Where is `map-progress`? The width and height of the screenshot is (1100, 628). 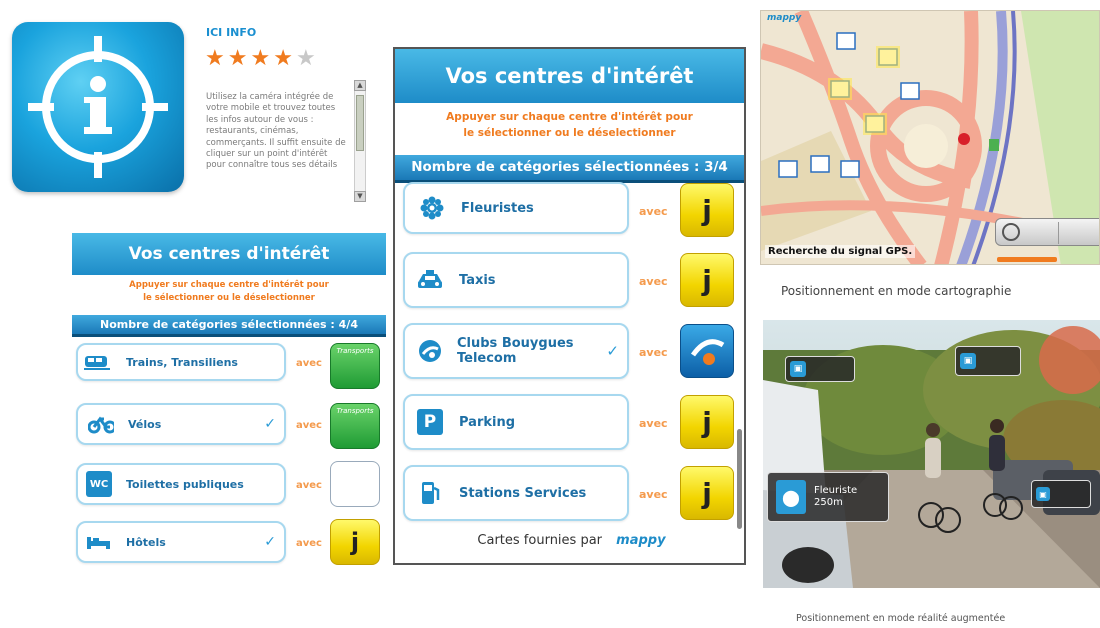
map-progress is located at coordinates (1027, 259).